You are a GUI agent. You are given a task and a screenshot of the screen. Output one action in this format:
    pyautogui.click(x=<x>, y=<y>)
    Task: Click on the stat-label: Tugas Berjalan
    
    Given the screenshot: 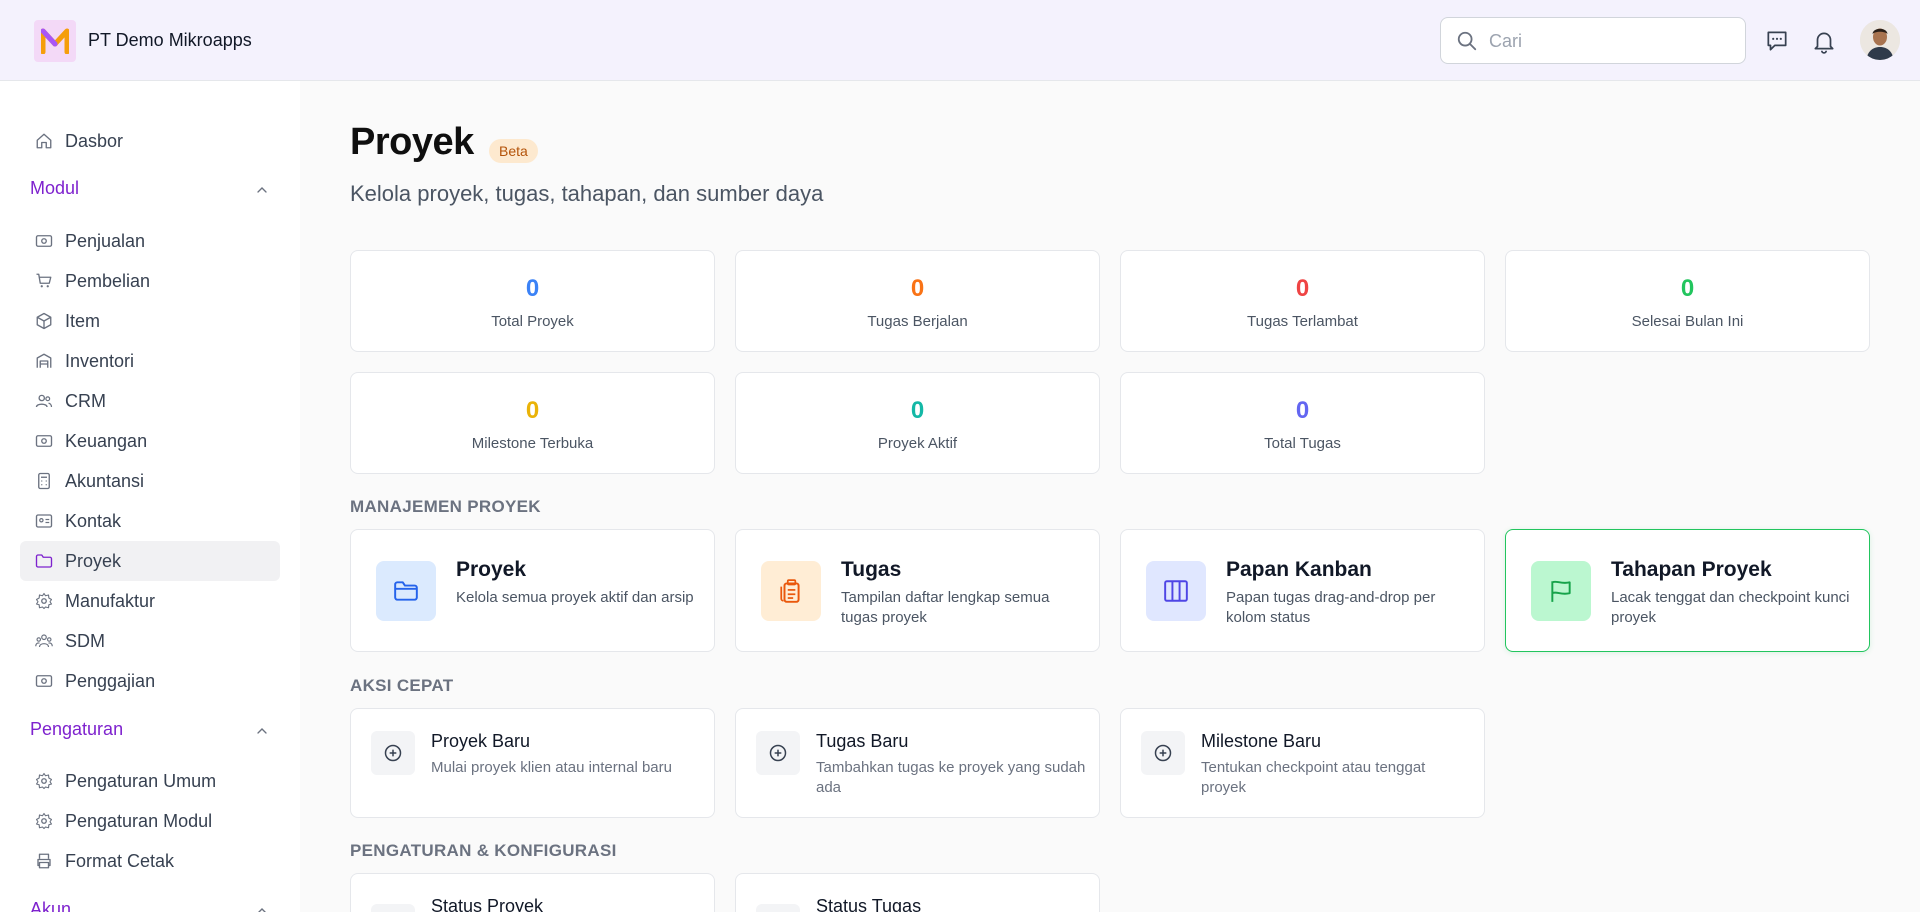 What is the action you would take?
    pyautogui.click(x=917, y=321)
    